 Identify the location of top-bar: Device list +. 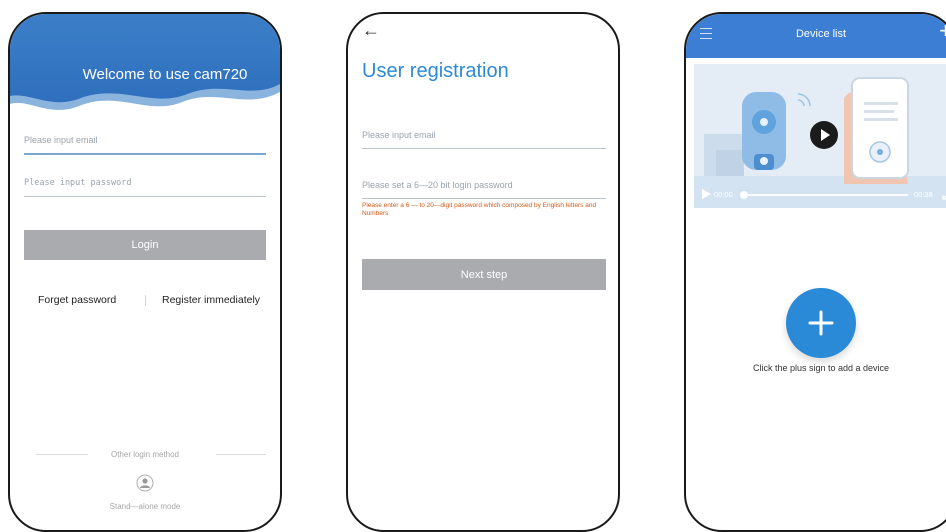
(816, 36).